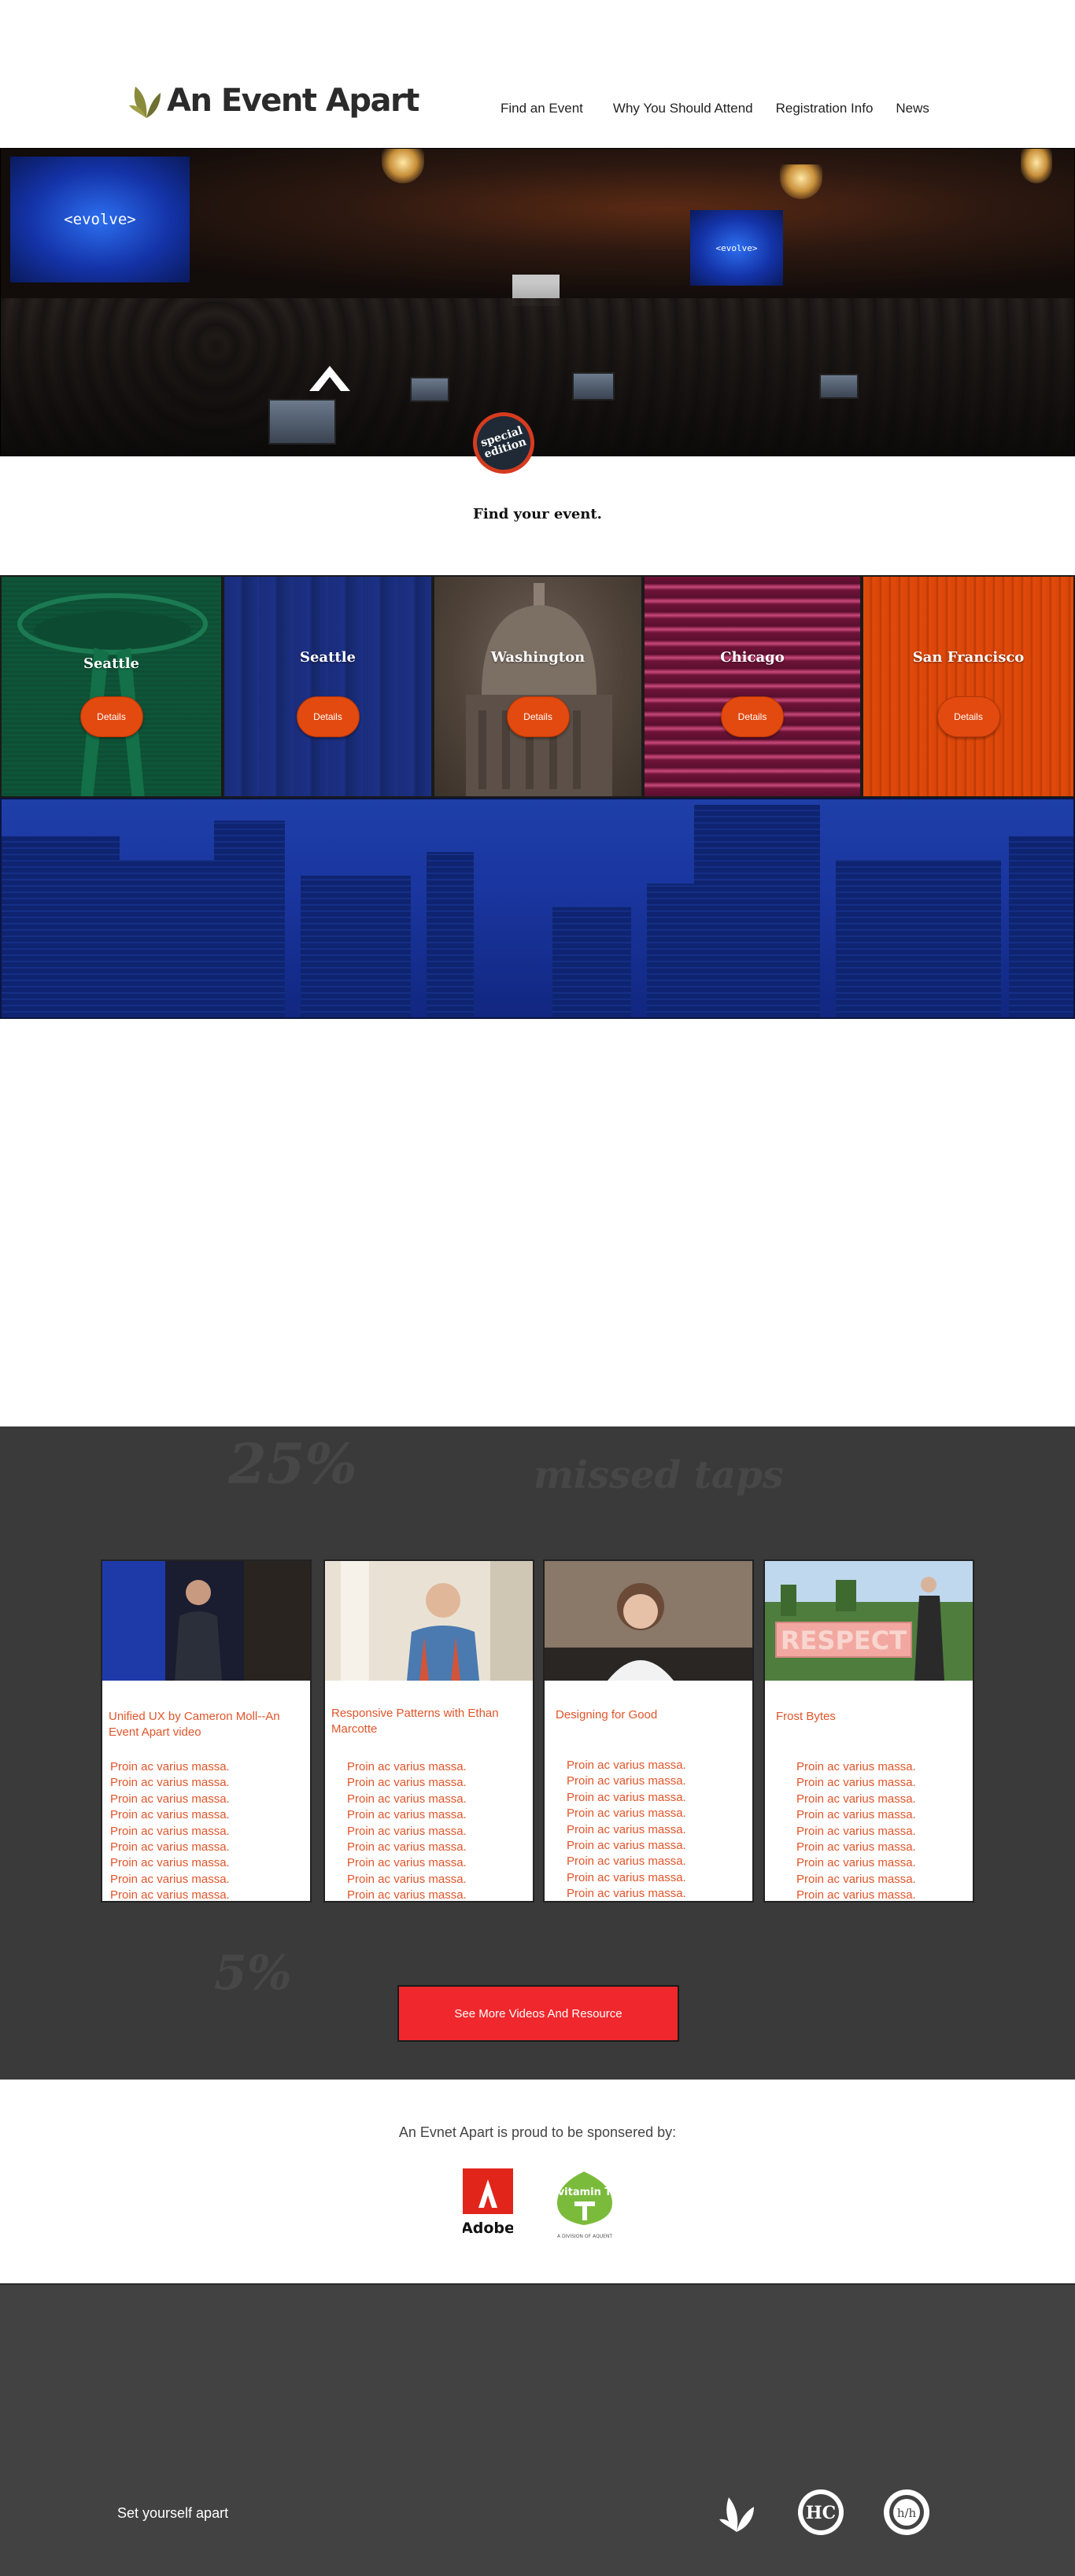 This screenshot has width=1075, height=2576. Describe the element at coordinates (537, 514) in the screenshot. I see `find-event-title: Find your event.` at that location.